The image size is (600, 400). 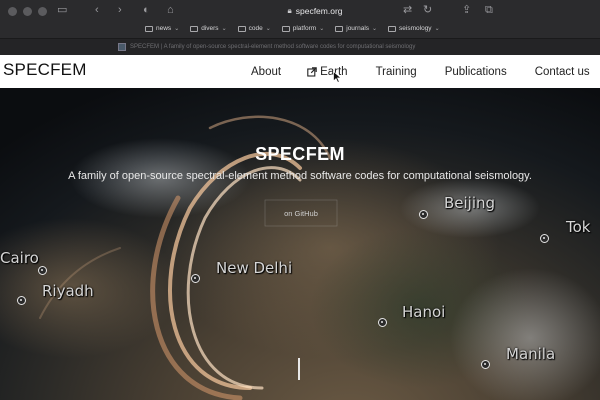 I want to click on city-label-beijing: Beijing, so click(x=470, y=203).